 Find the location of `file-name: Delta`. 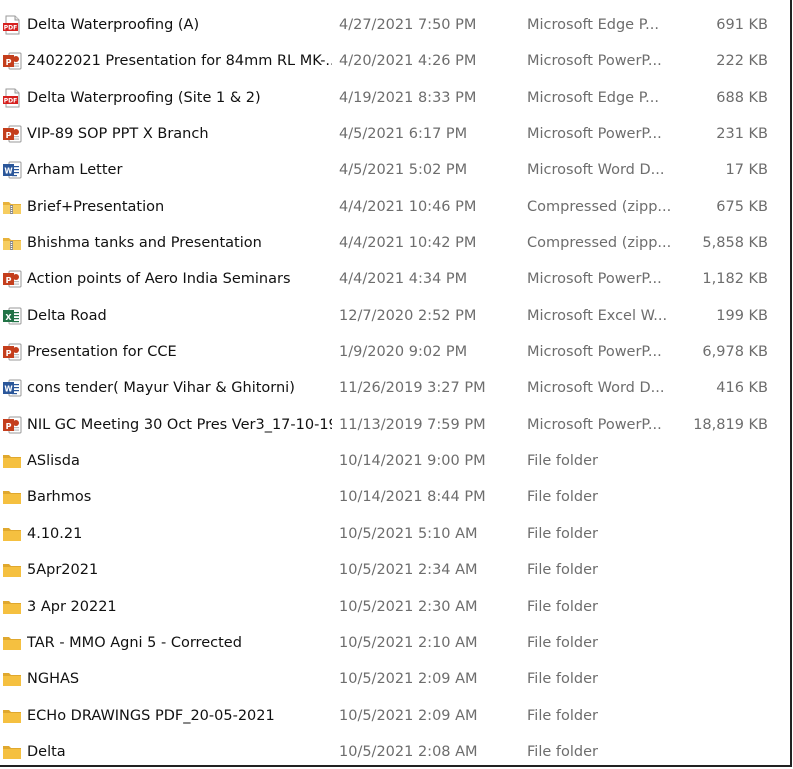

file-name: Delta is located at coordinates (46, 751).